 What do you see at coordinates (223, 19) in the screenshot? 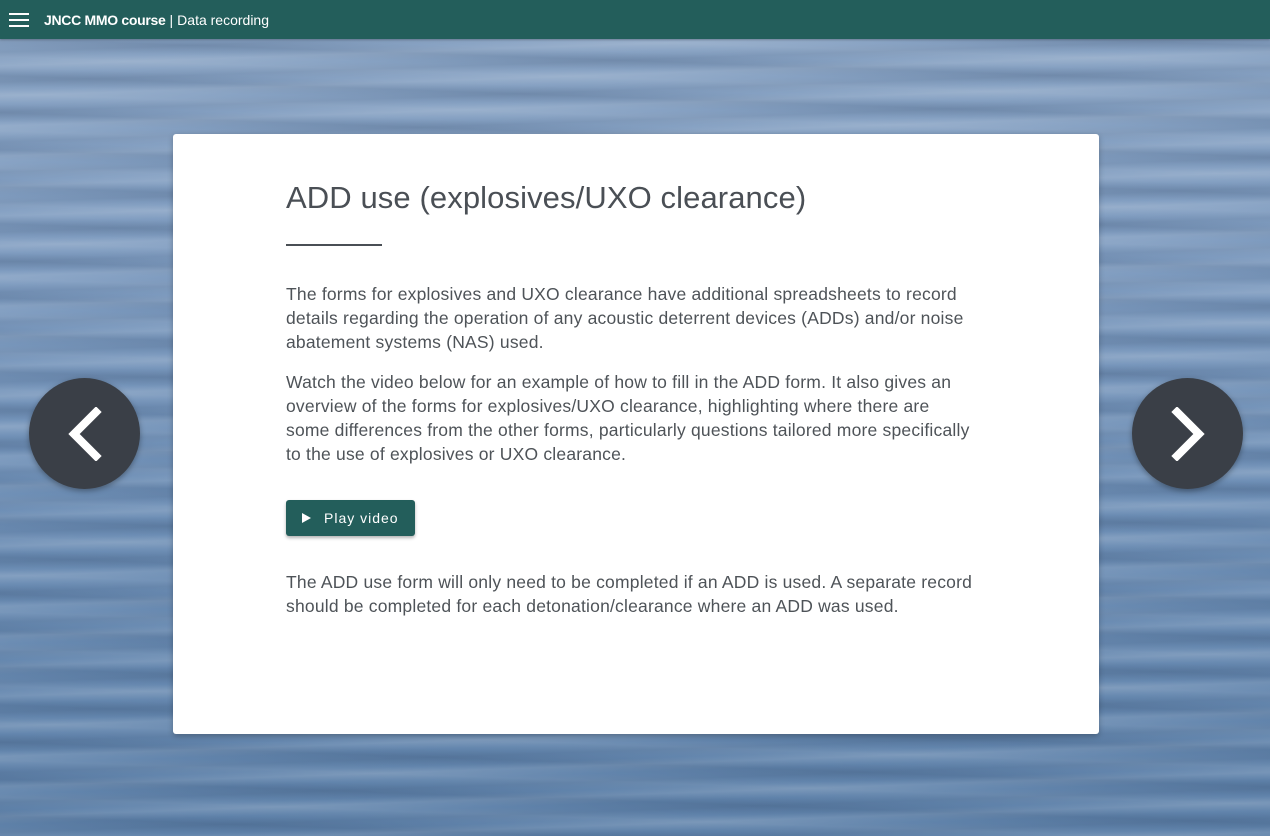
I see `page-section-title: Data recording` at bounding box center [223, 19].